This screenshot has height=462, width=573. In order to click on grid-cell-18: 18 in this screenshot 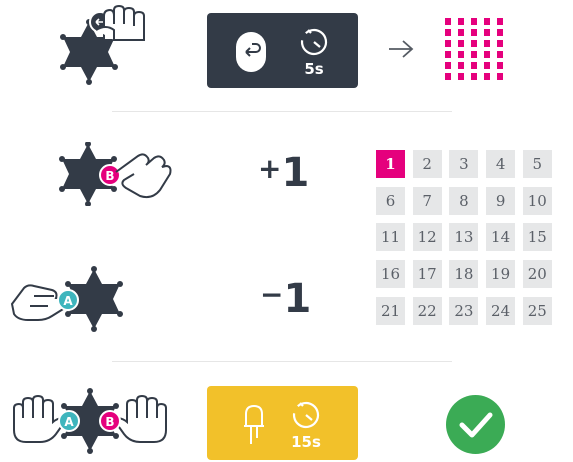, I will do `click(464, 274)`.